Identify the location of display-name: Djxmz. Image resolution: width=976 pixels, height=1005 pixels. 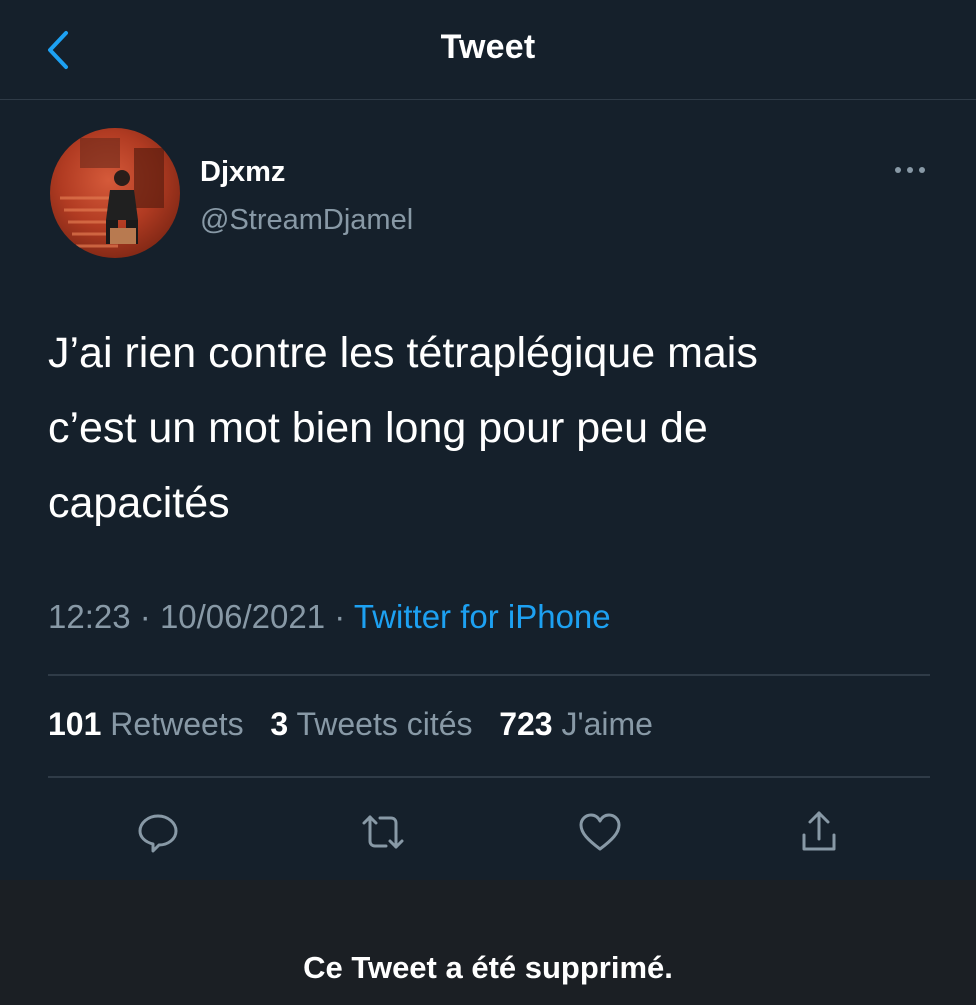
(242, 172).